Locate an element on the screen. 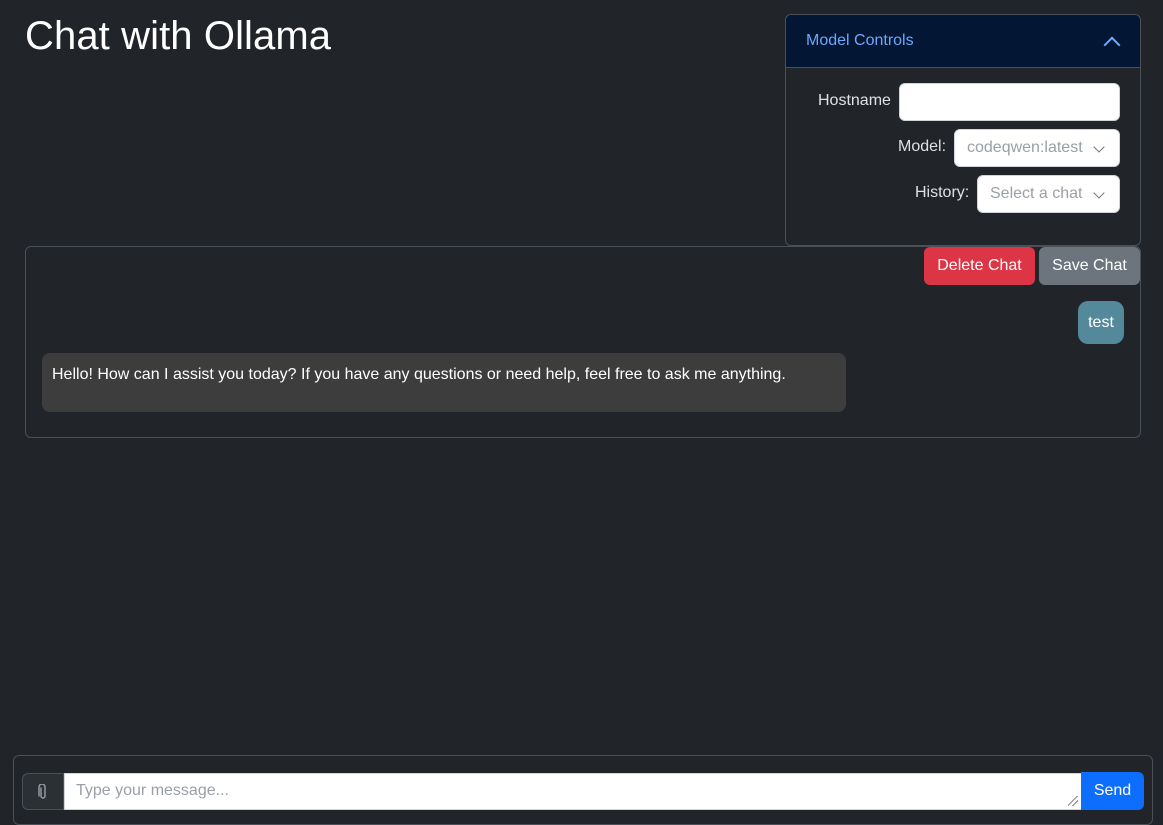 The height and width of the screenshot is (825, 1163). message-input is located at coordinates (573, 791).